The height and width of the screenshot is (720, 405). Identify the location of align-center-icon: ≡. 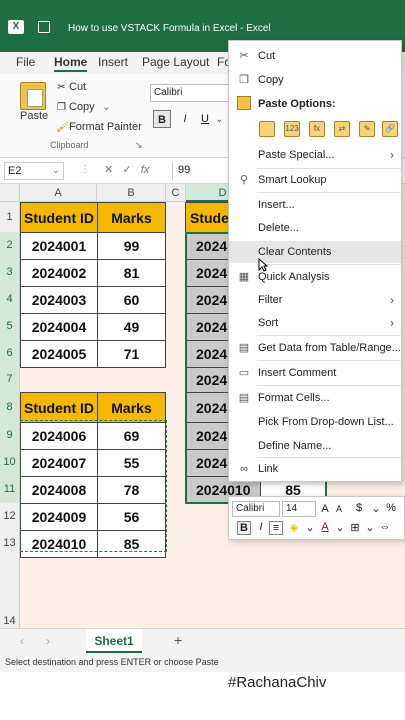
(276, 528).